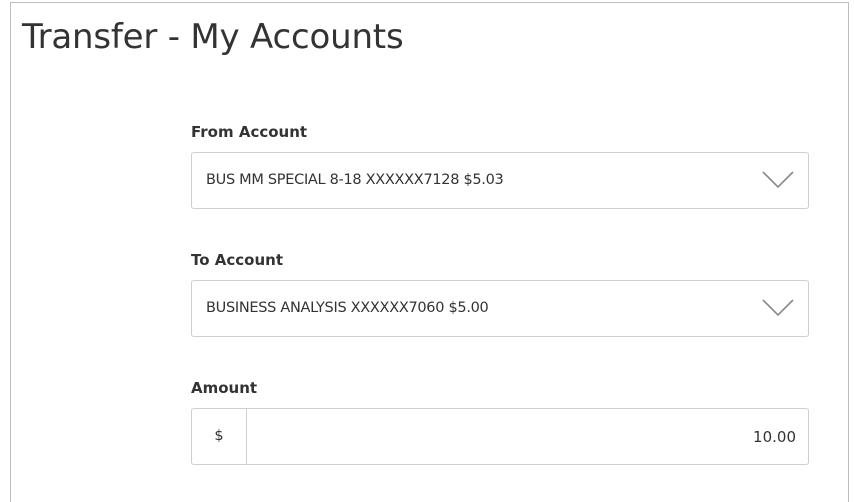  What do you see at coordinates (355, 180) in the screenshot?
I see `from-account-selected-value: BUS MM SPECIAL 8-18 XXXXXX7128 $5.03` at bounding box center [355, 180].